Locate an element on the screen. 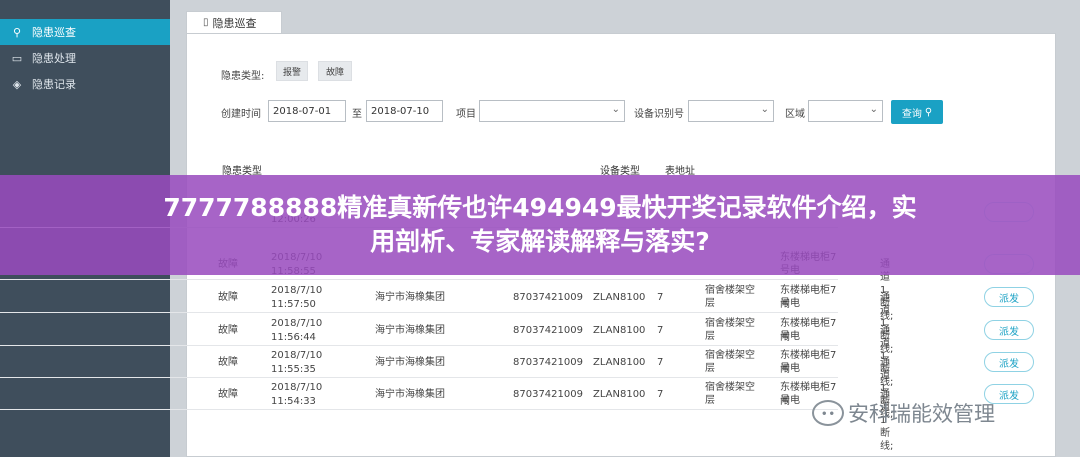 The height and width of the screenshot is (457, 1080). pin-icon: ⚲ is located at coordinates (17, 32).